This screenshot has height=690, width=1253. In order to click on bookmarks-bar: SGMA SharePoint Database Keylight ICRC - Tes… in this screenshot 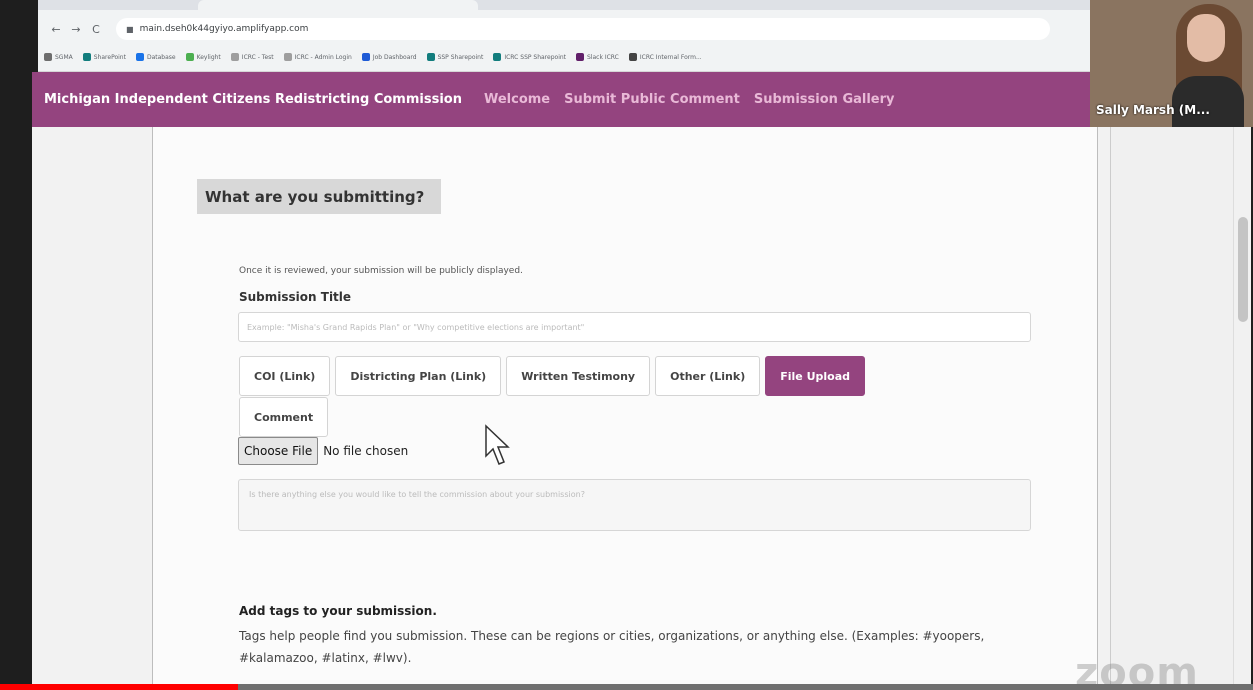, I will do `click(564, 57)`.